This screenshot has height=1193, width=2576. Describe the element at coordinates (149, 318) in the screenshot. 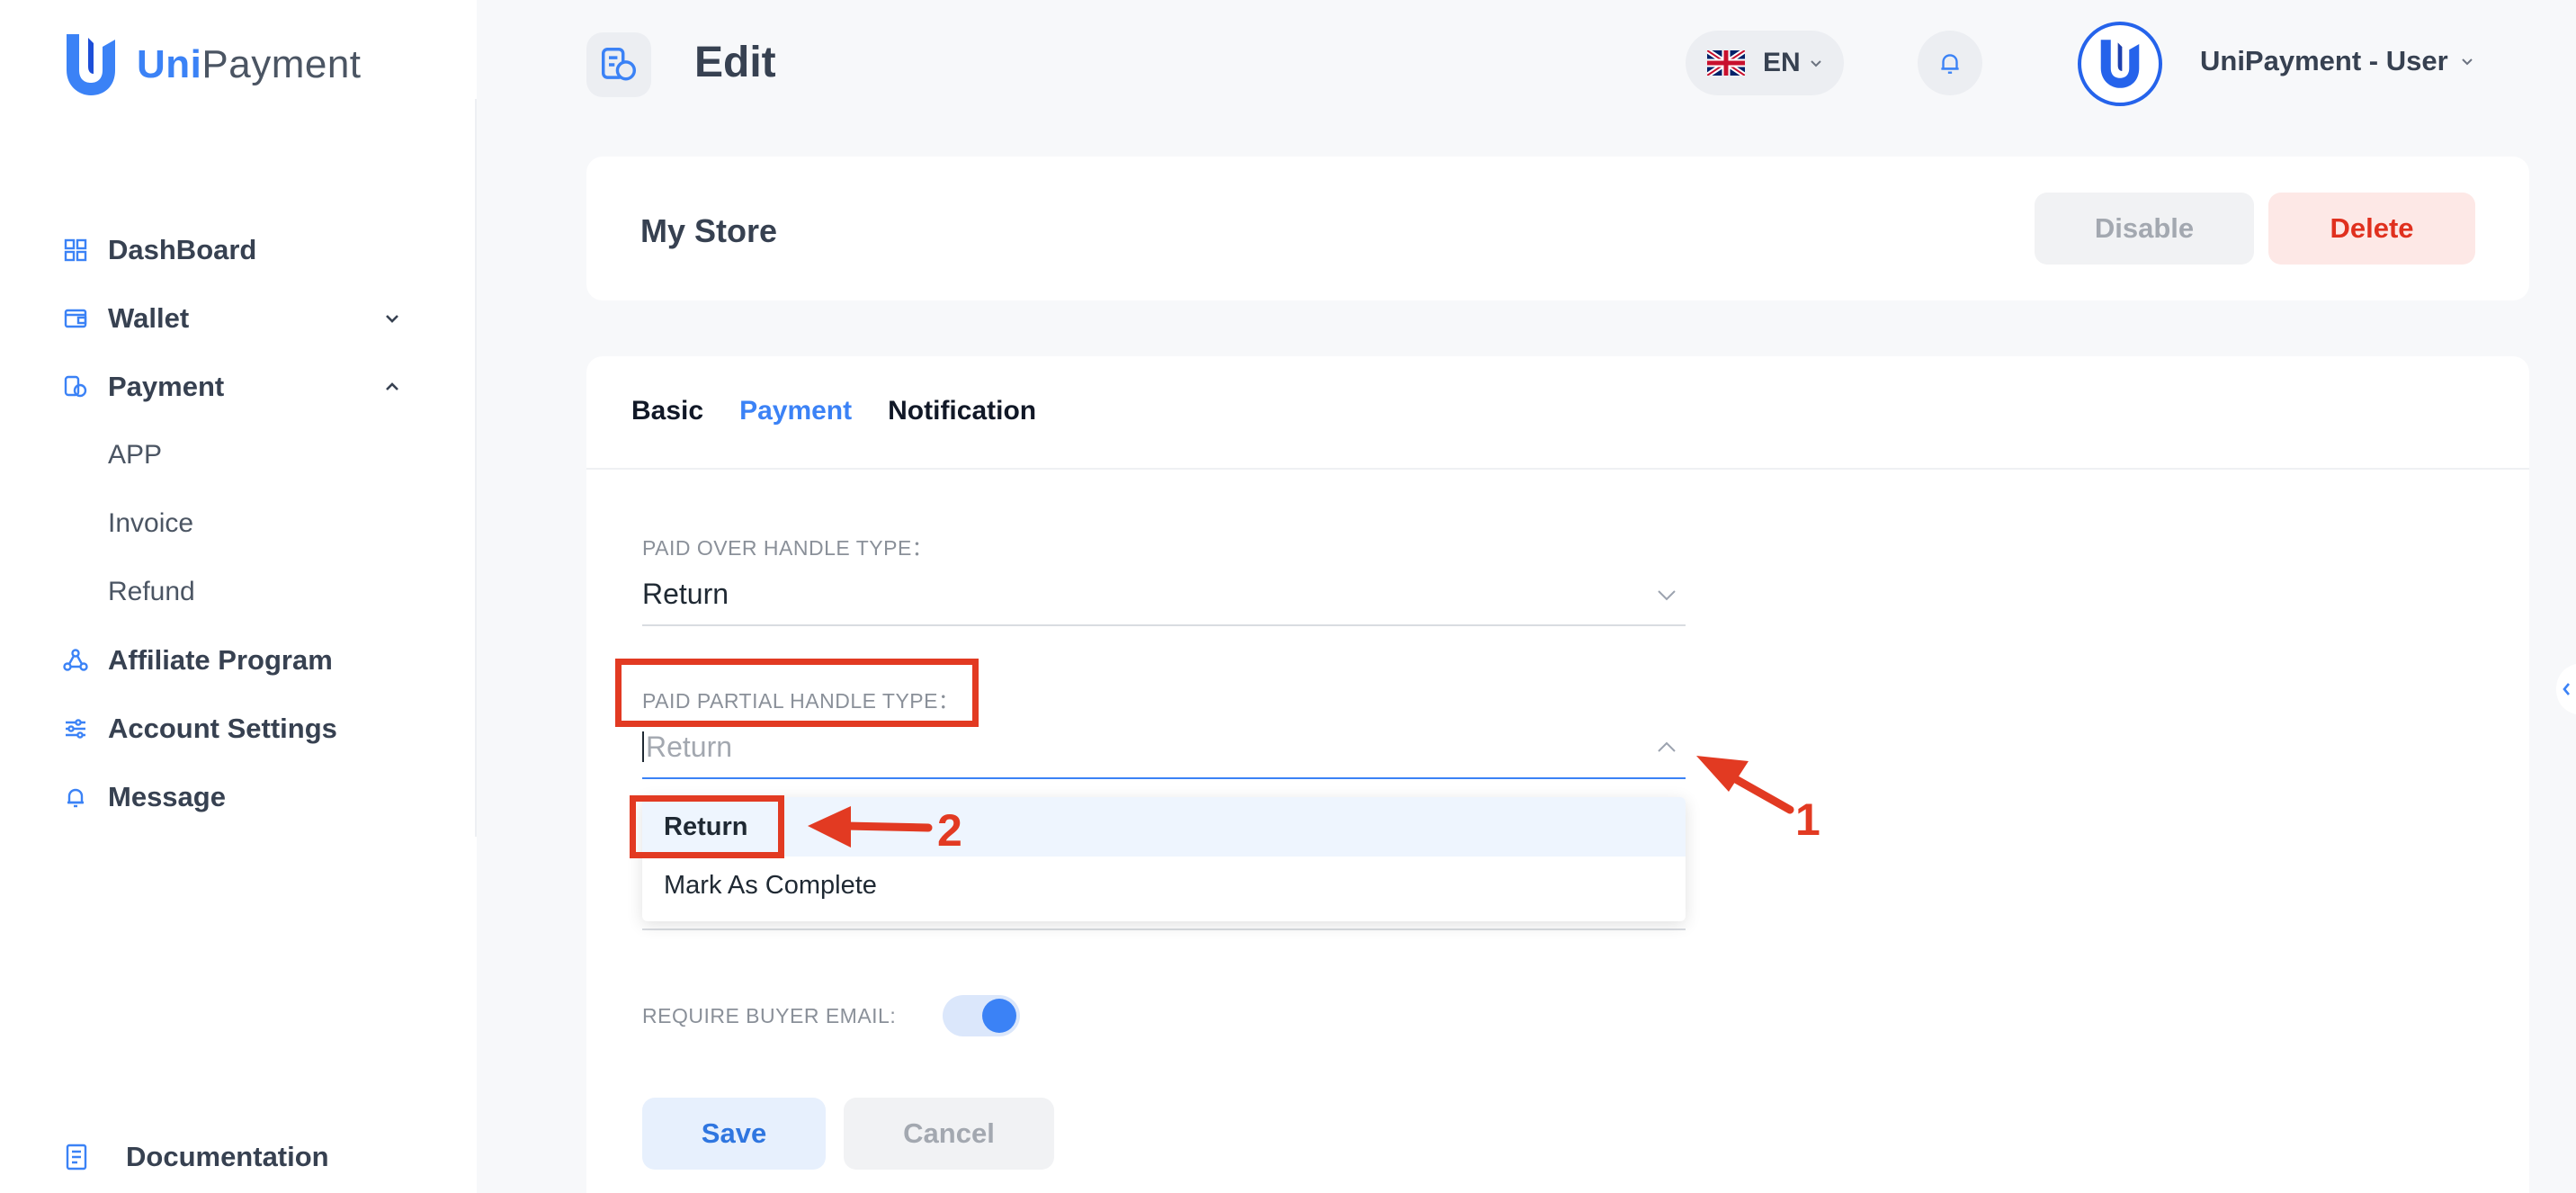

I see `sidebar-item-label: Wallet` at that location.